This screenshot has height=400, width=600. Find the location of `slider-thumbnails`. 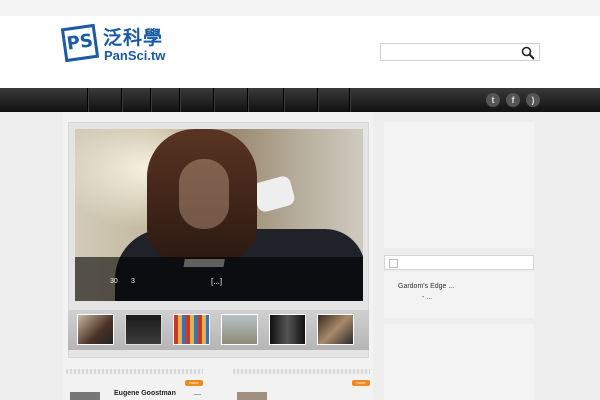

slider-thumbnails is located at coordinates (218, 330).